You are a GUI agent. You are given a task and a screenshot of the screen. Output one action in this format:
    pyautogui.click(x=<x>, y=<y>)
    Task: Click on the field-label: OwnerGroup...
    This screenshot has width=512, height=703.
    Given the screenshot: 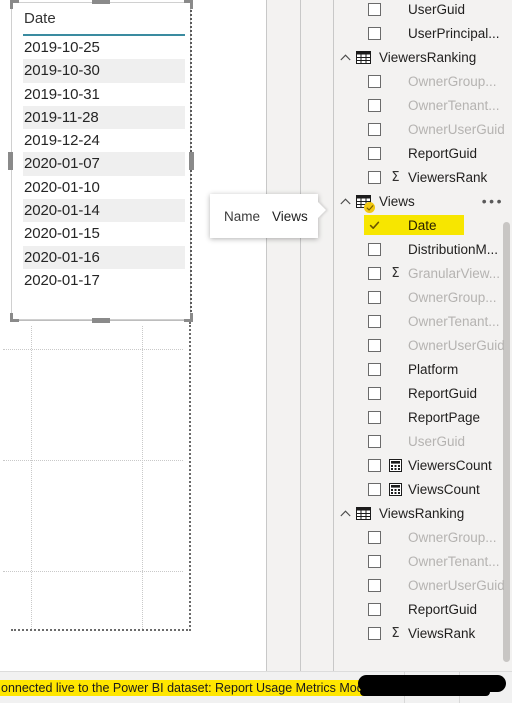 What is the action you would take?
    pyautogui.click(x=452, y=81)
    